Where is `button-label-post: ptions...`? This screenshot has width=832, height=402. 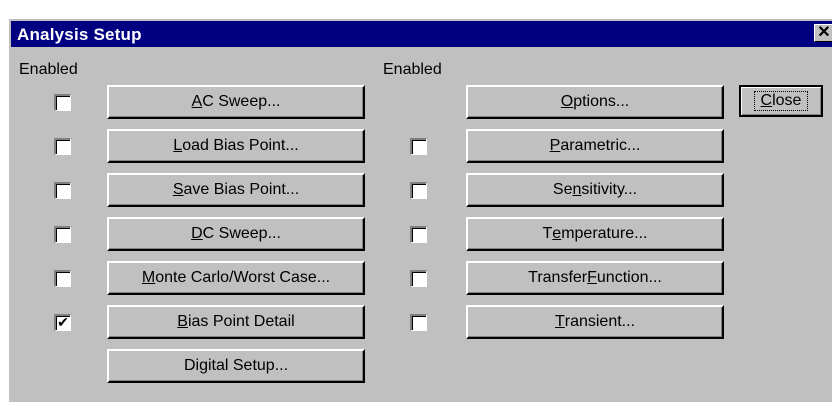
button-label-post: ptions... is located at coordinates (601, 101).